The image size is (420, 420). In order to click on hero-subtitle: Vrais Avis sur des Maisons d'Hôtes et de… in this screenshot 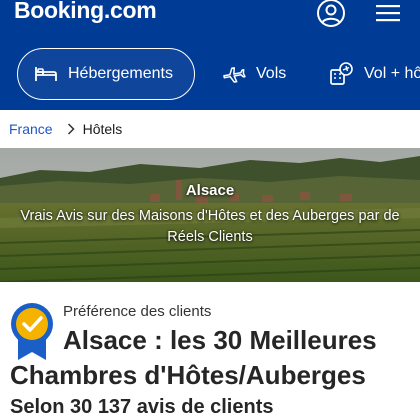, I will do `click(210, 226)`.